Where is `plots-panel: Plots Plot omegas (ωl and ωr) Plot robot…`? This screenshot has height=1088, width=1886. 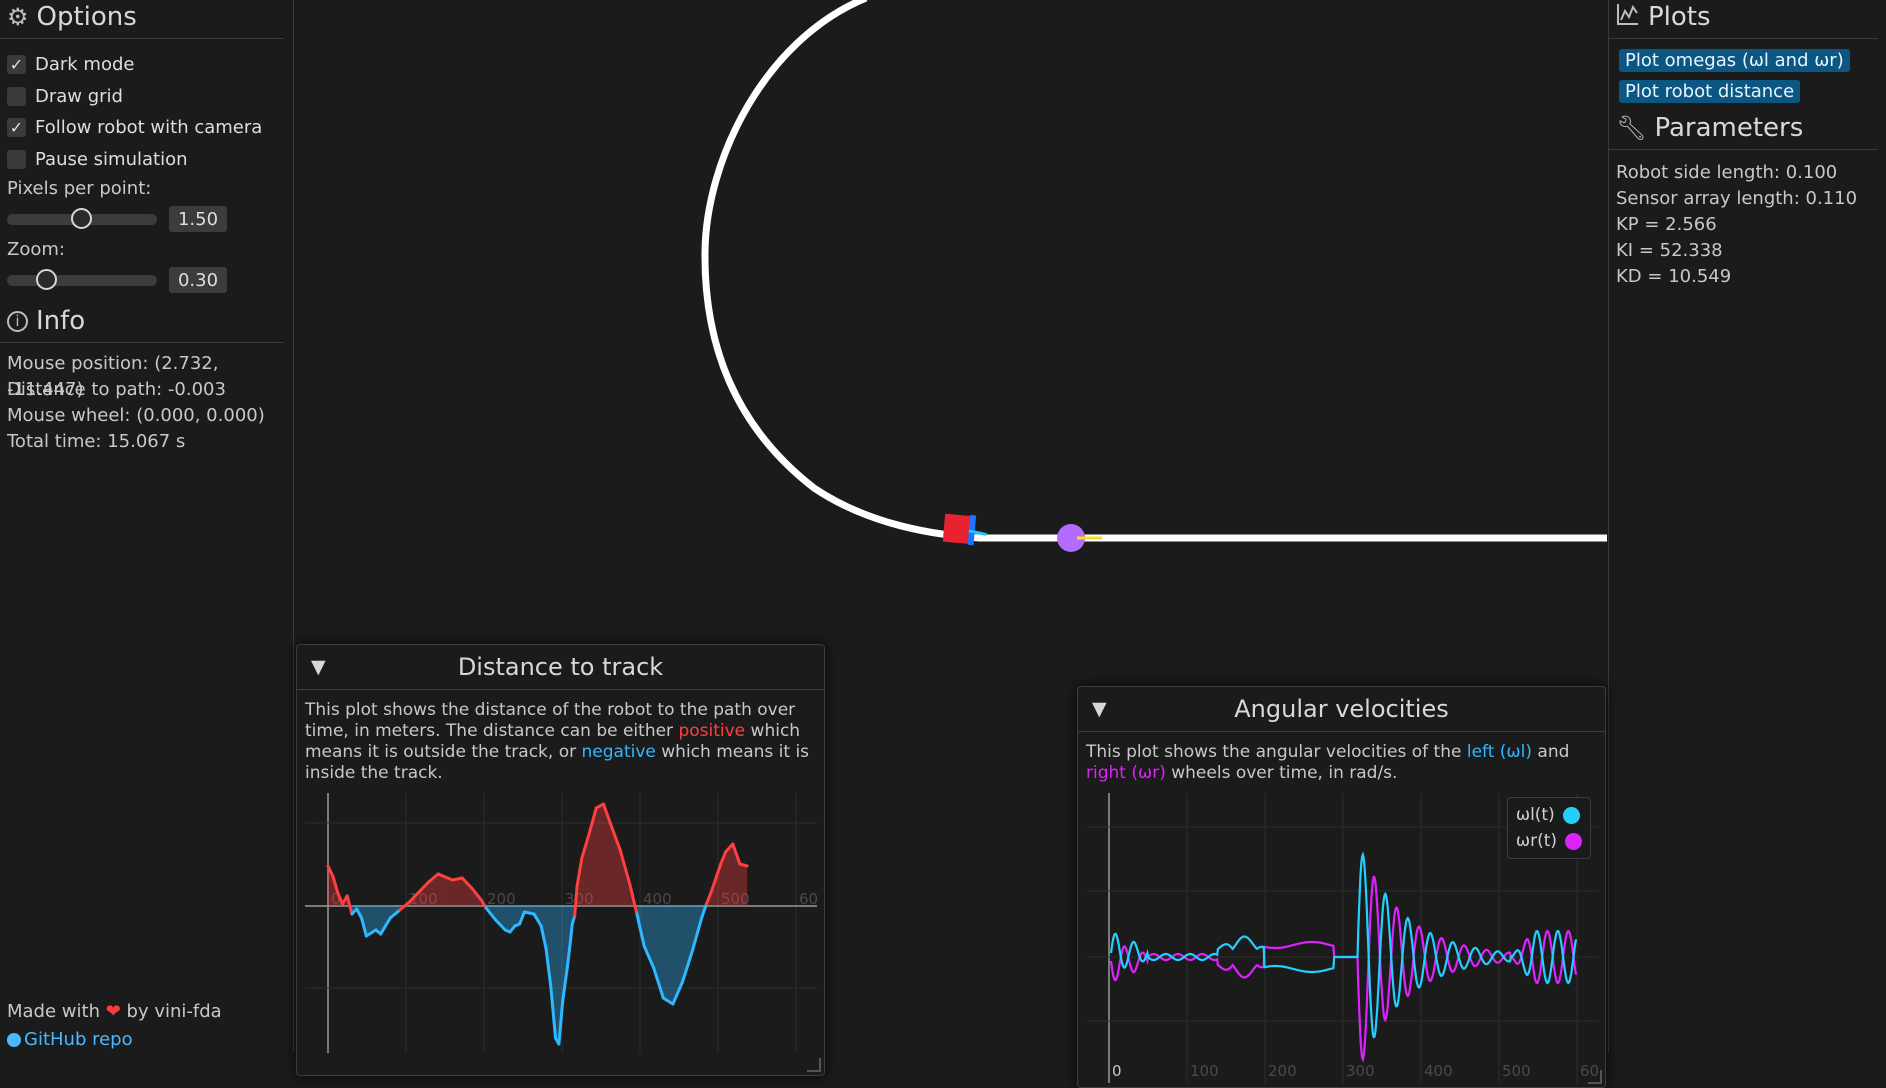 plots-panel: Plots Plot omegas (ωl and ωr) Plot robot… is located at coordinates (1747, 526).